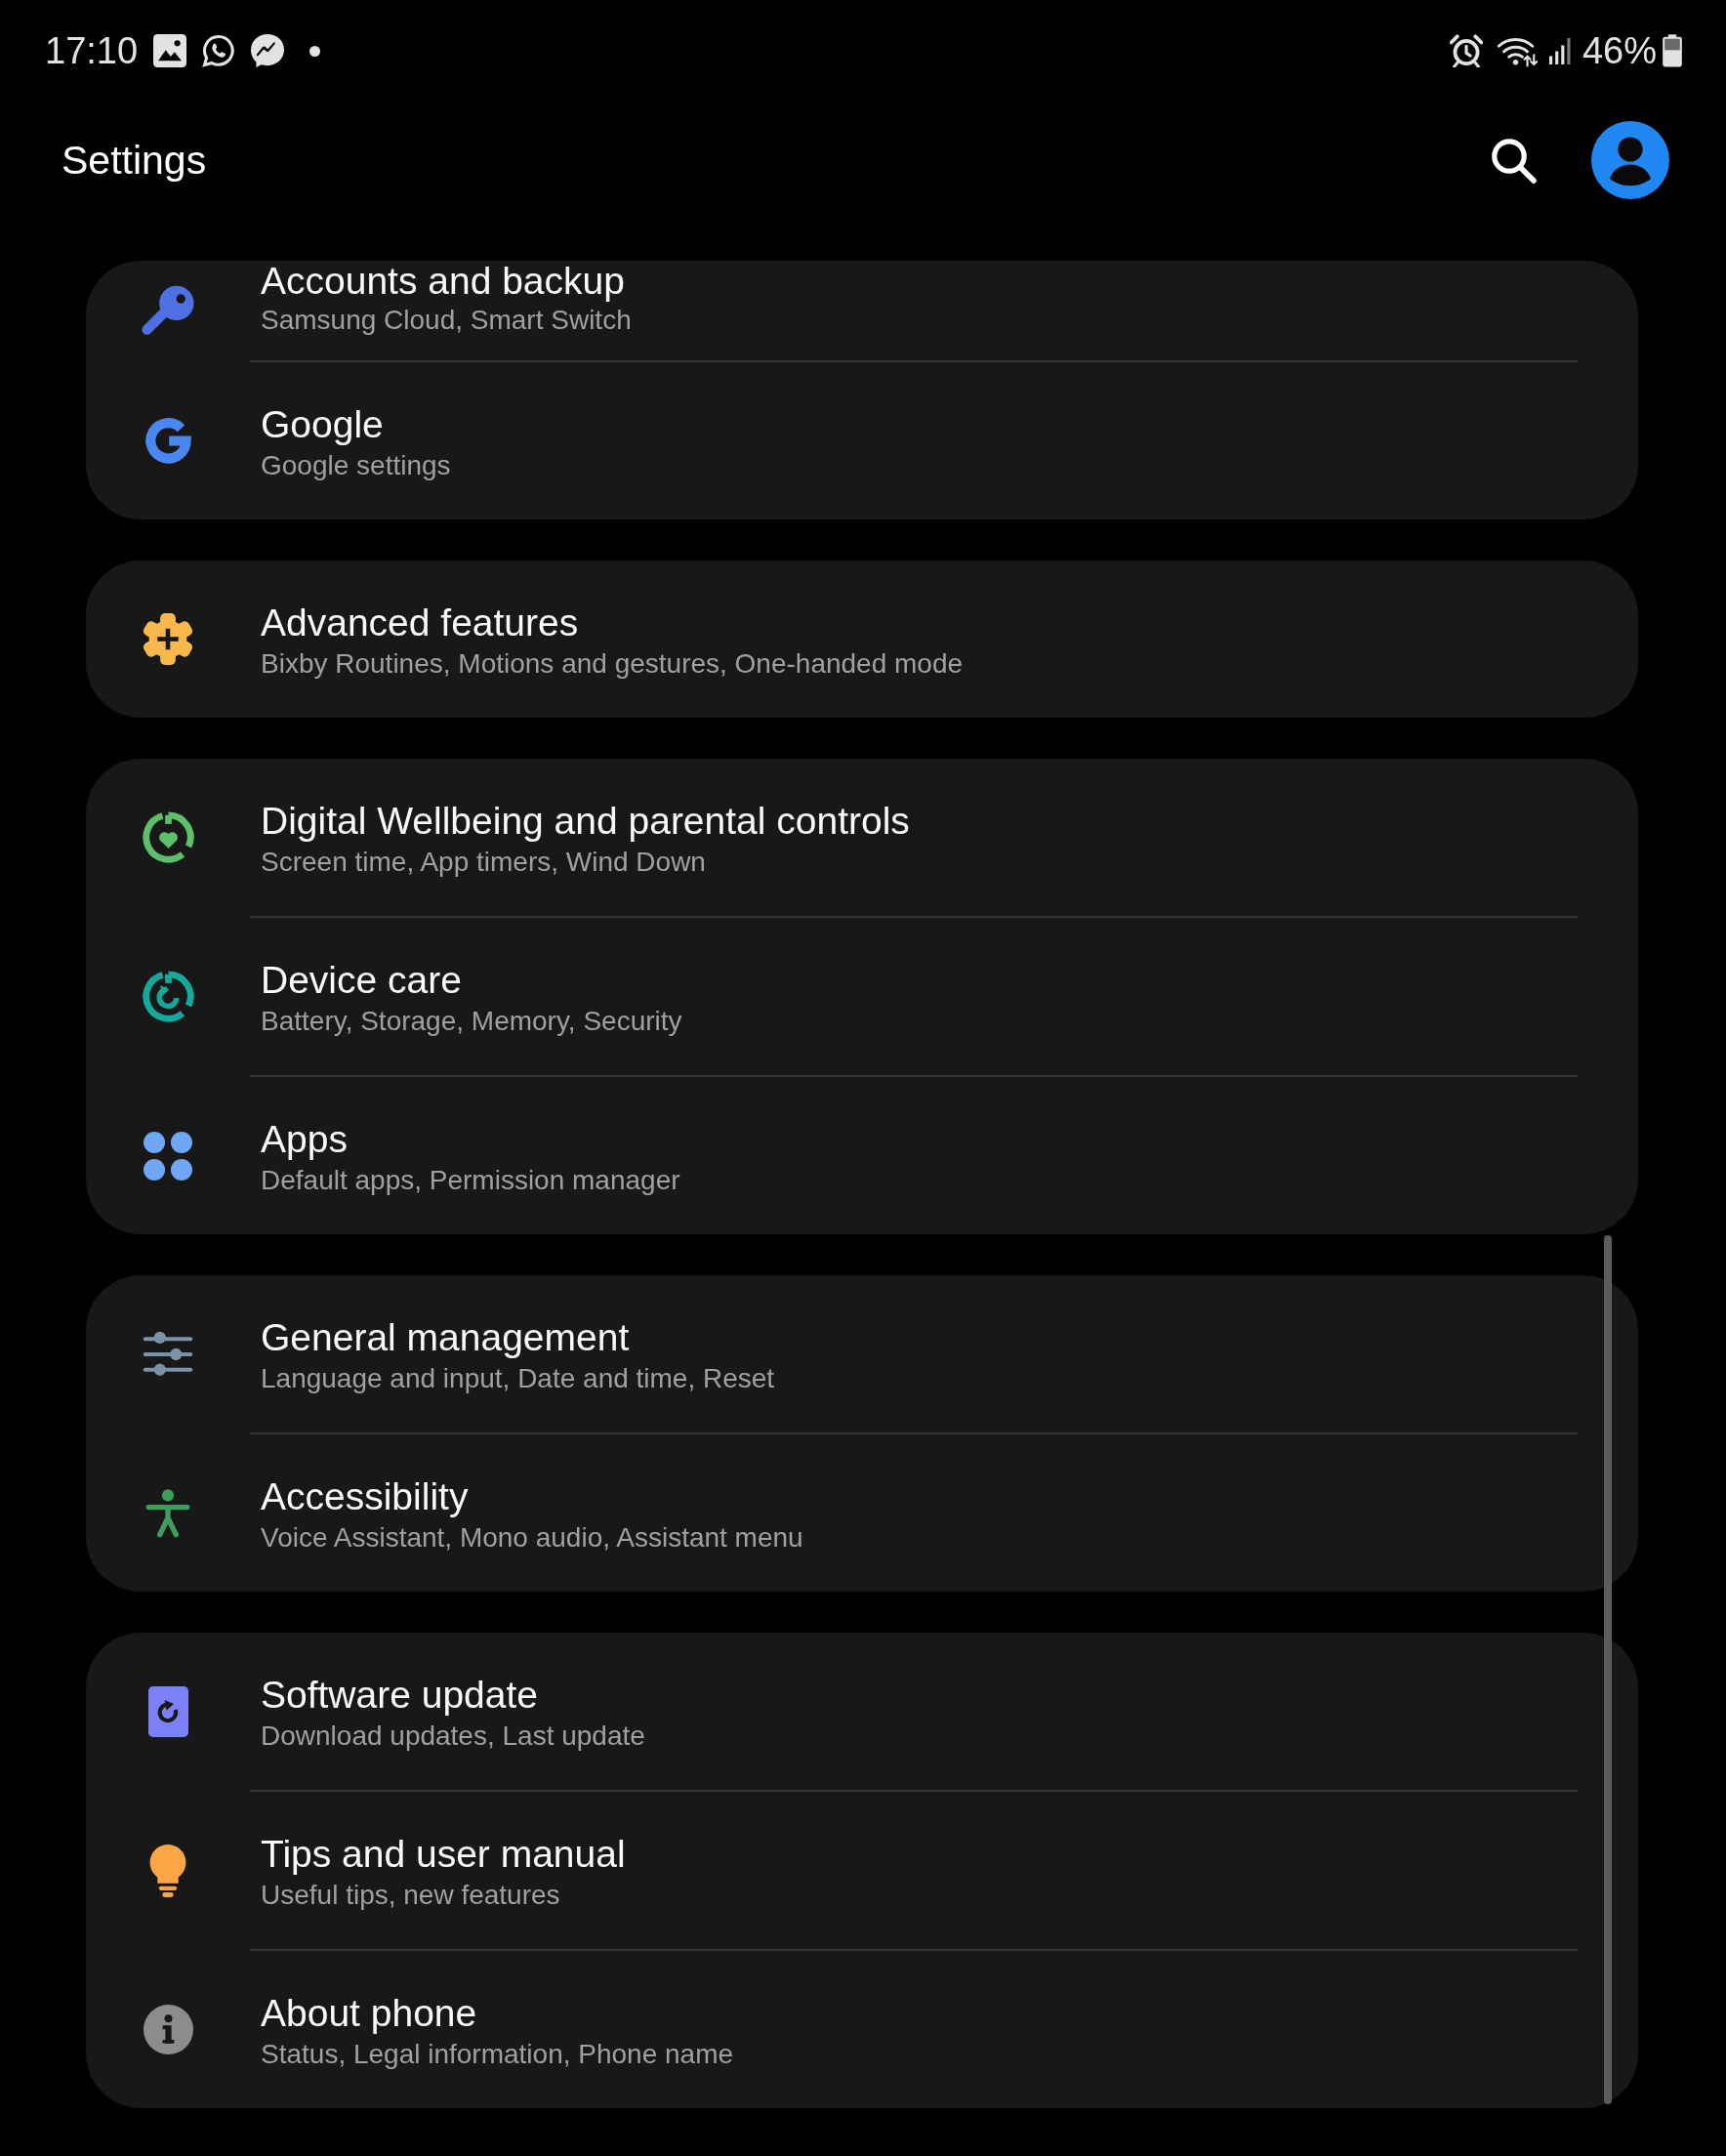 The height and width of the screenshot is (2156, 1726). What do you see at coordinates (443, 281) in the screenshot?
I see `setting-title: Accounts and backup` at bounding box center [443, 281].